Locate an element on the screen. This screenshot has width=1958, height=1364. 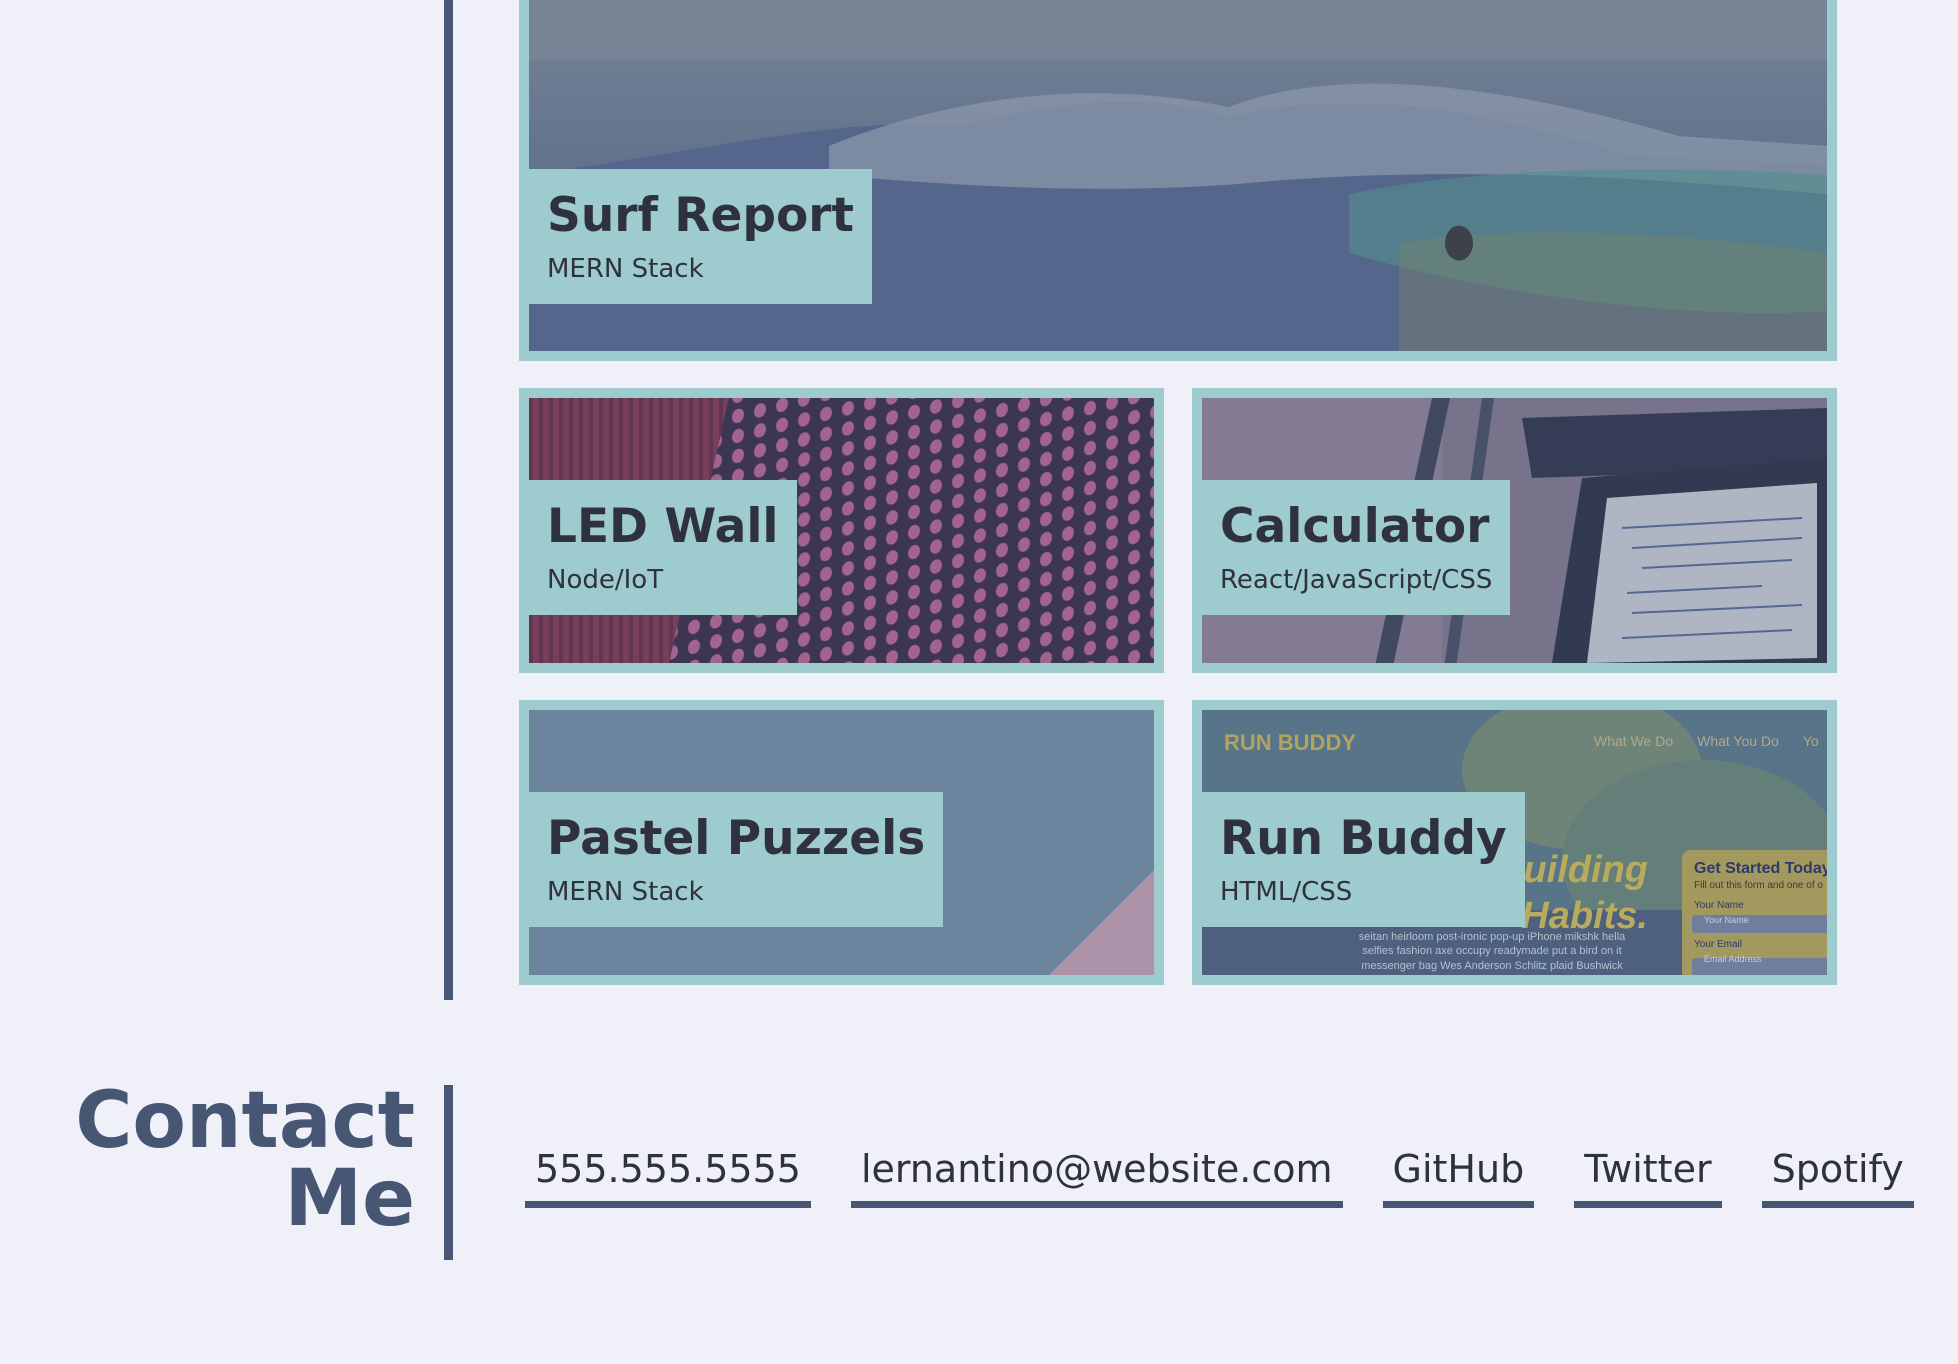
project-stack: React/JavaScript/CSS is located at coordinates (1356, 580).